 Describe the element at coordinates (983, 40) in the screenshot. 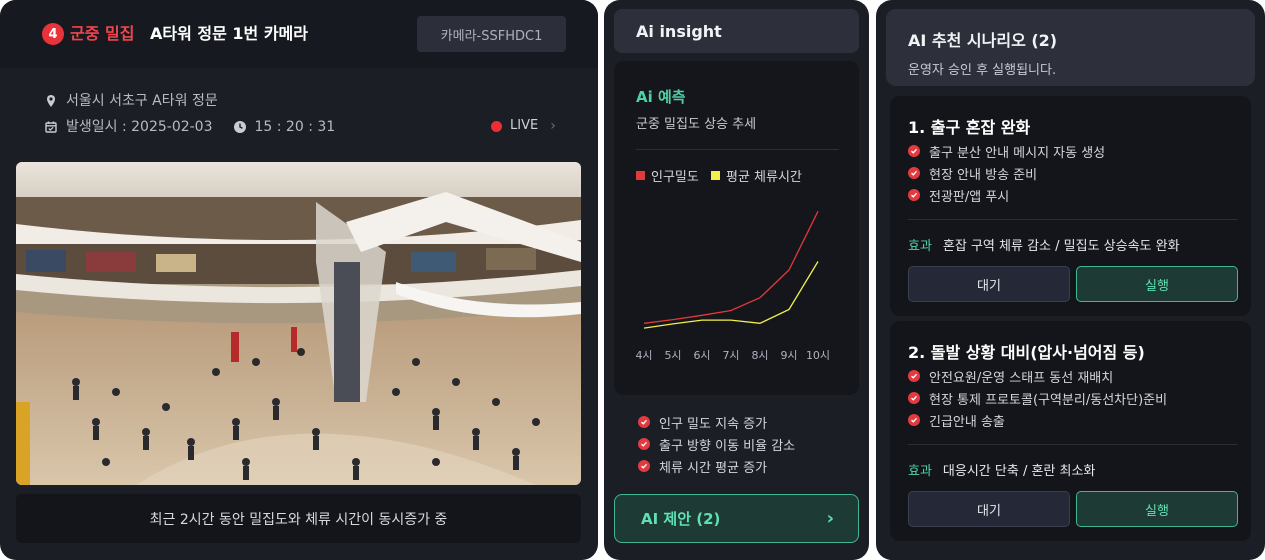

I see `scenario-panel-title: AI 추천 시나리오 (2)` at that location.